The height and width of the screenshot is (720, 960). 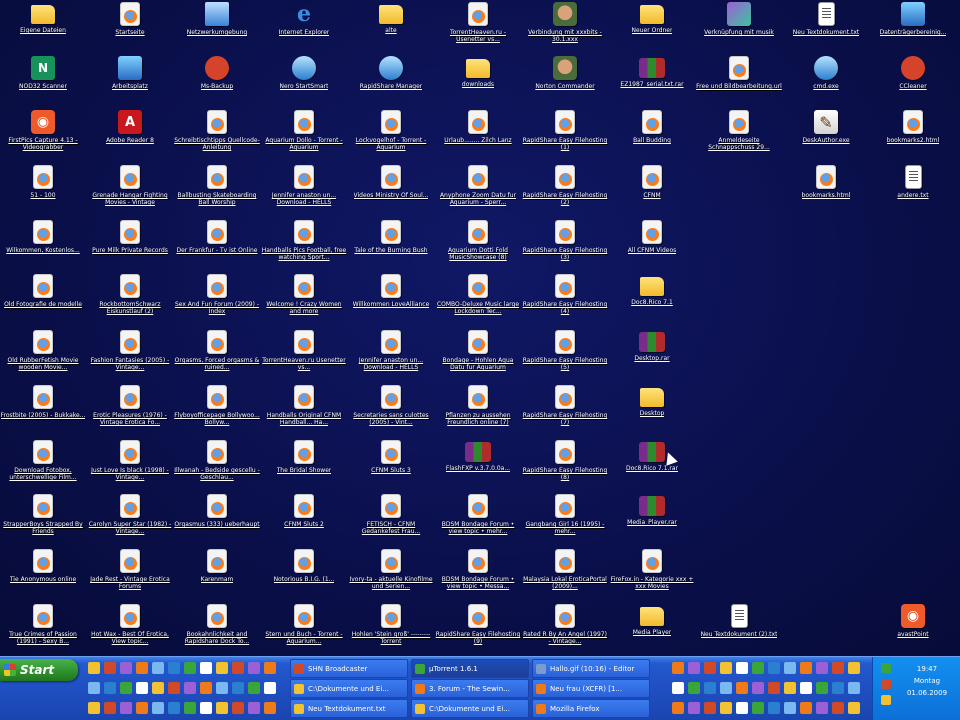 What do you see at coordinates (391, 247) in the screenshot?
I see `desktop-icon: Tale of the Burning Bush` at bounding box center [391, 247].